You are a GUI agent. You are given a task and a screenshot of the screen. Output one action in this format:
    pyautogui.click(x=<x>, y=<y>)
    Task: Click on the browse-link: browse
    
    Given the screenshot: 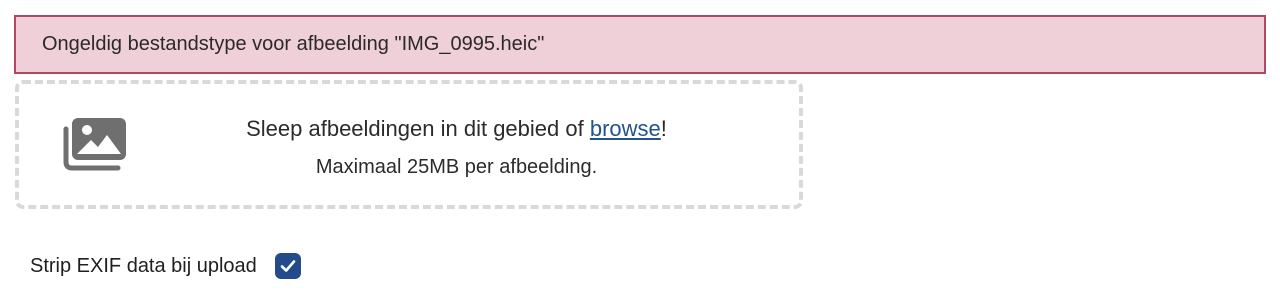 What is the action you would take?
    pyautogui.click(x=625, y=128)
    